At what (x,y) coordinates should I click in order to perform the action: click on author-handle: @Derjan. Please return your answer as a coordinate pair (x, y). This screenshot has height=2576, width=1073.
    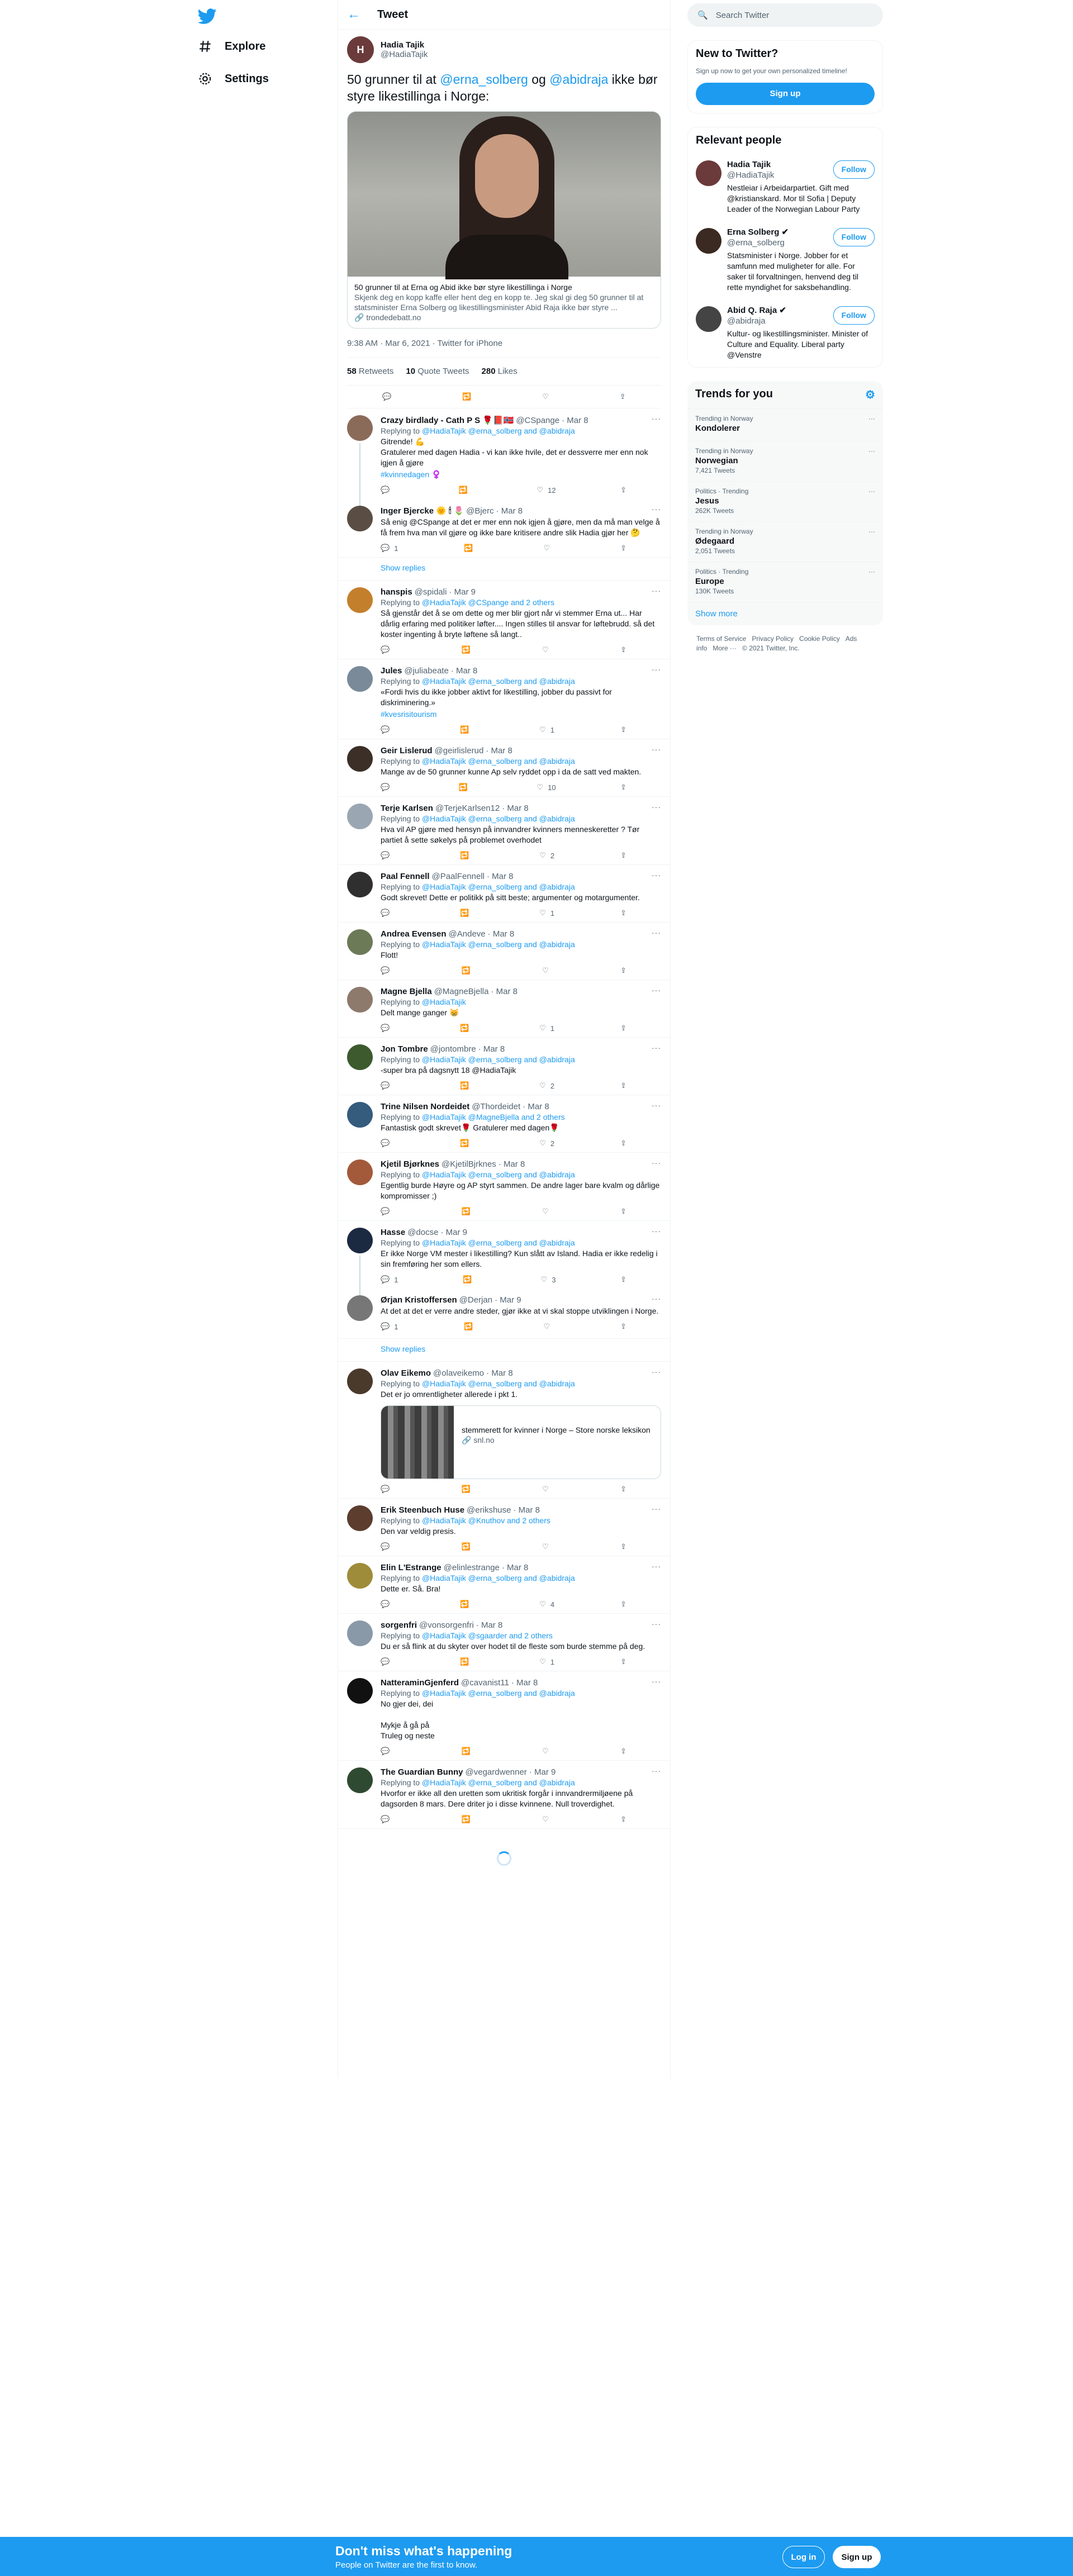
    Looking at the image, I should click on (475, 1300).